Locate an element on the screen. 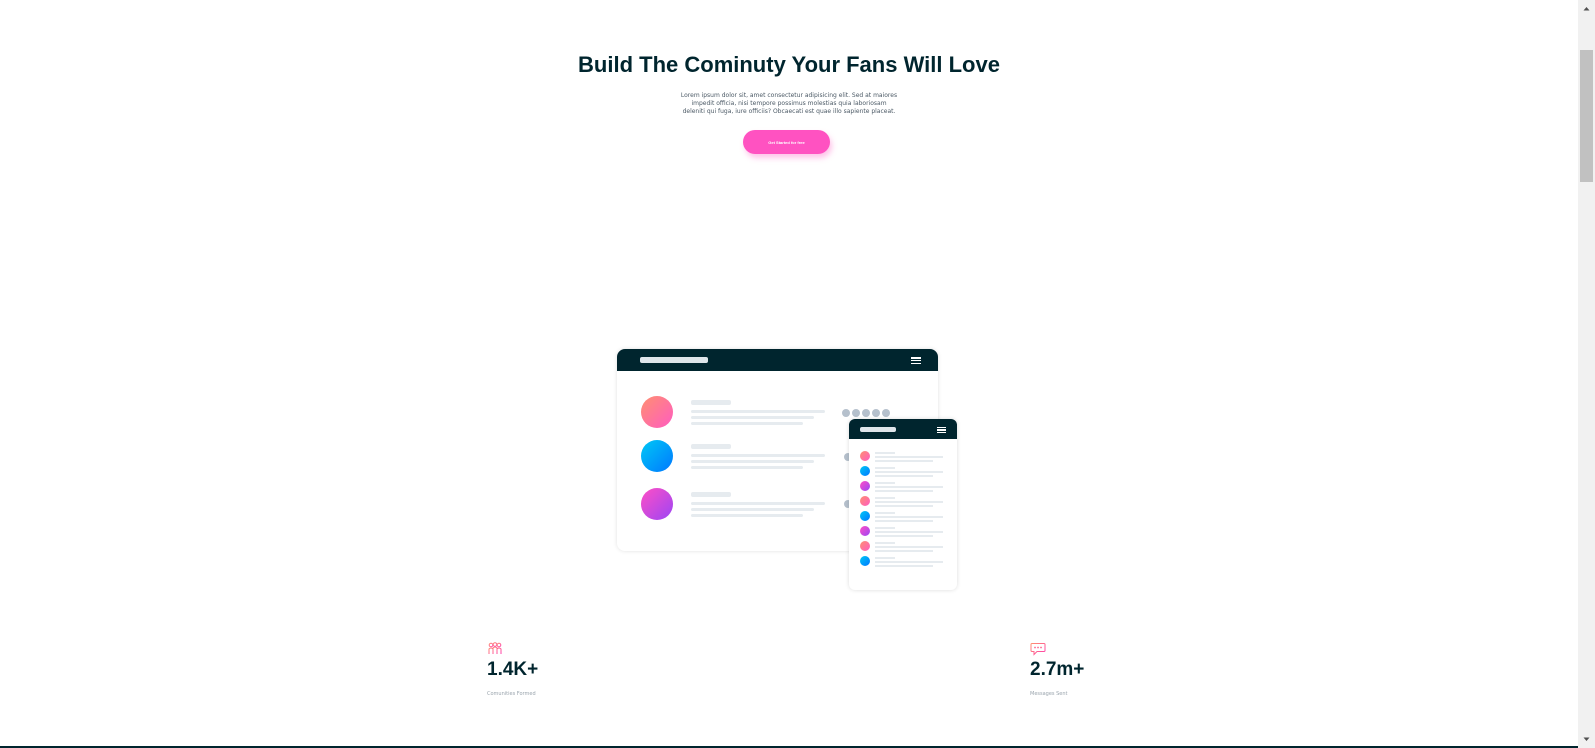 The width and height of the screenshot is (1595, 748). mockup-address-bar is located at coordinates (674, 360).